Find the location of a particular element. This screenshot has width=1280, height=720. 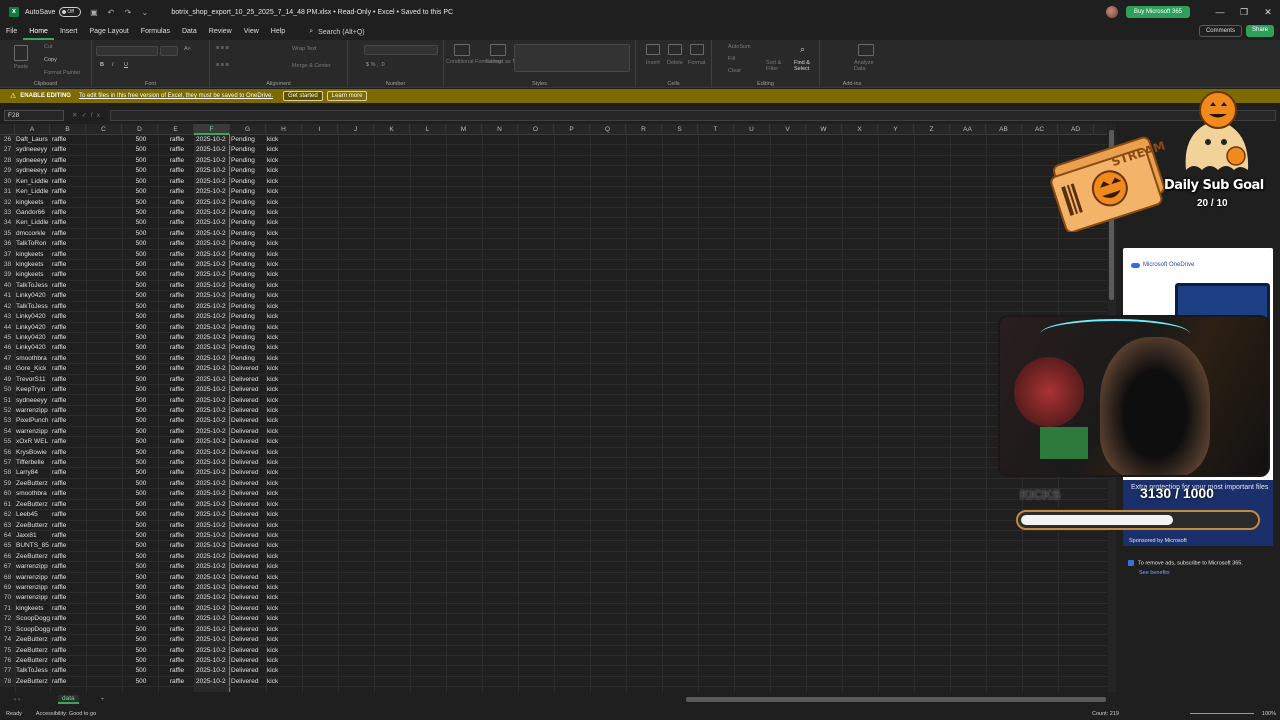

row-number: 72 is located at coordinates (7, 619).